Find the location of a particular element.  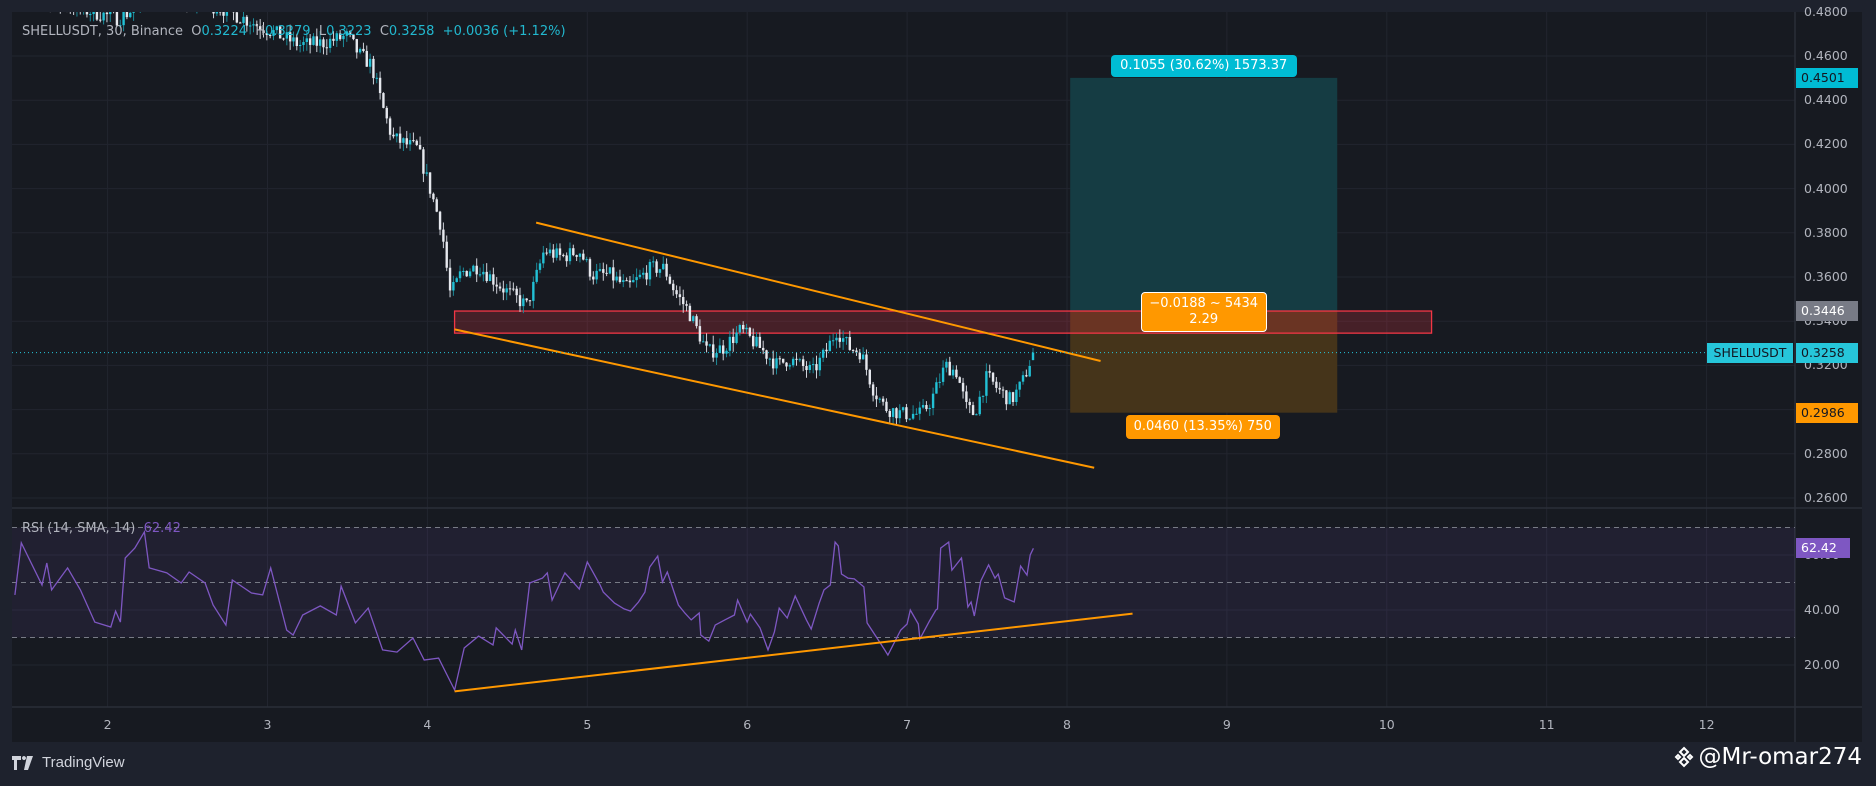

target-label: 0.1055 (30.62%) 1573.37 is located at coordinates (1203, 65).